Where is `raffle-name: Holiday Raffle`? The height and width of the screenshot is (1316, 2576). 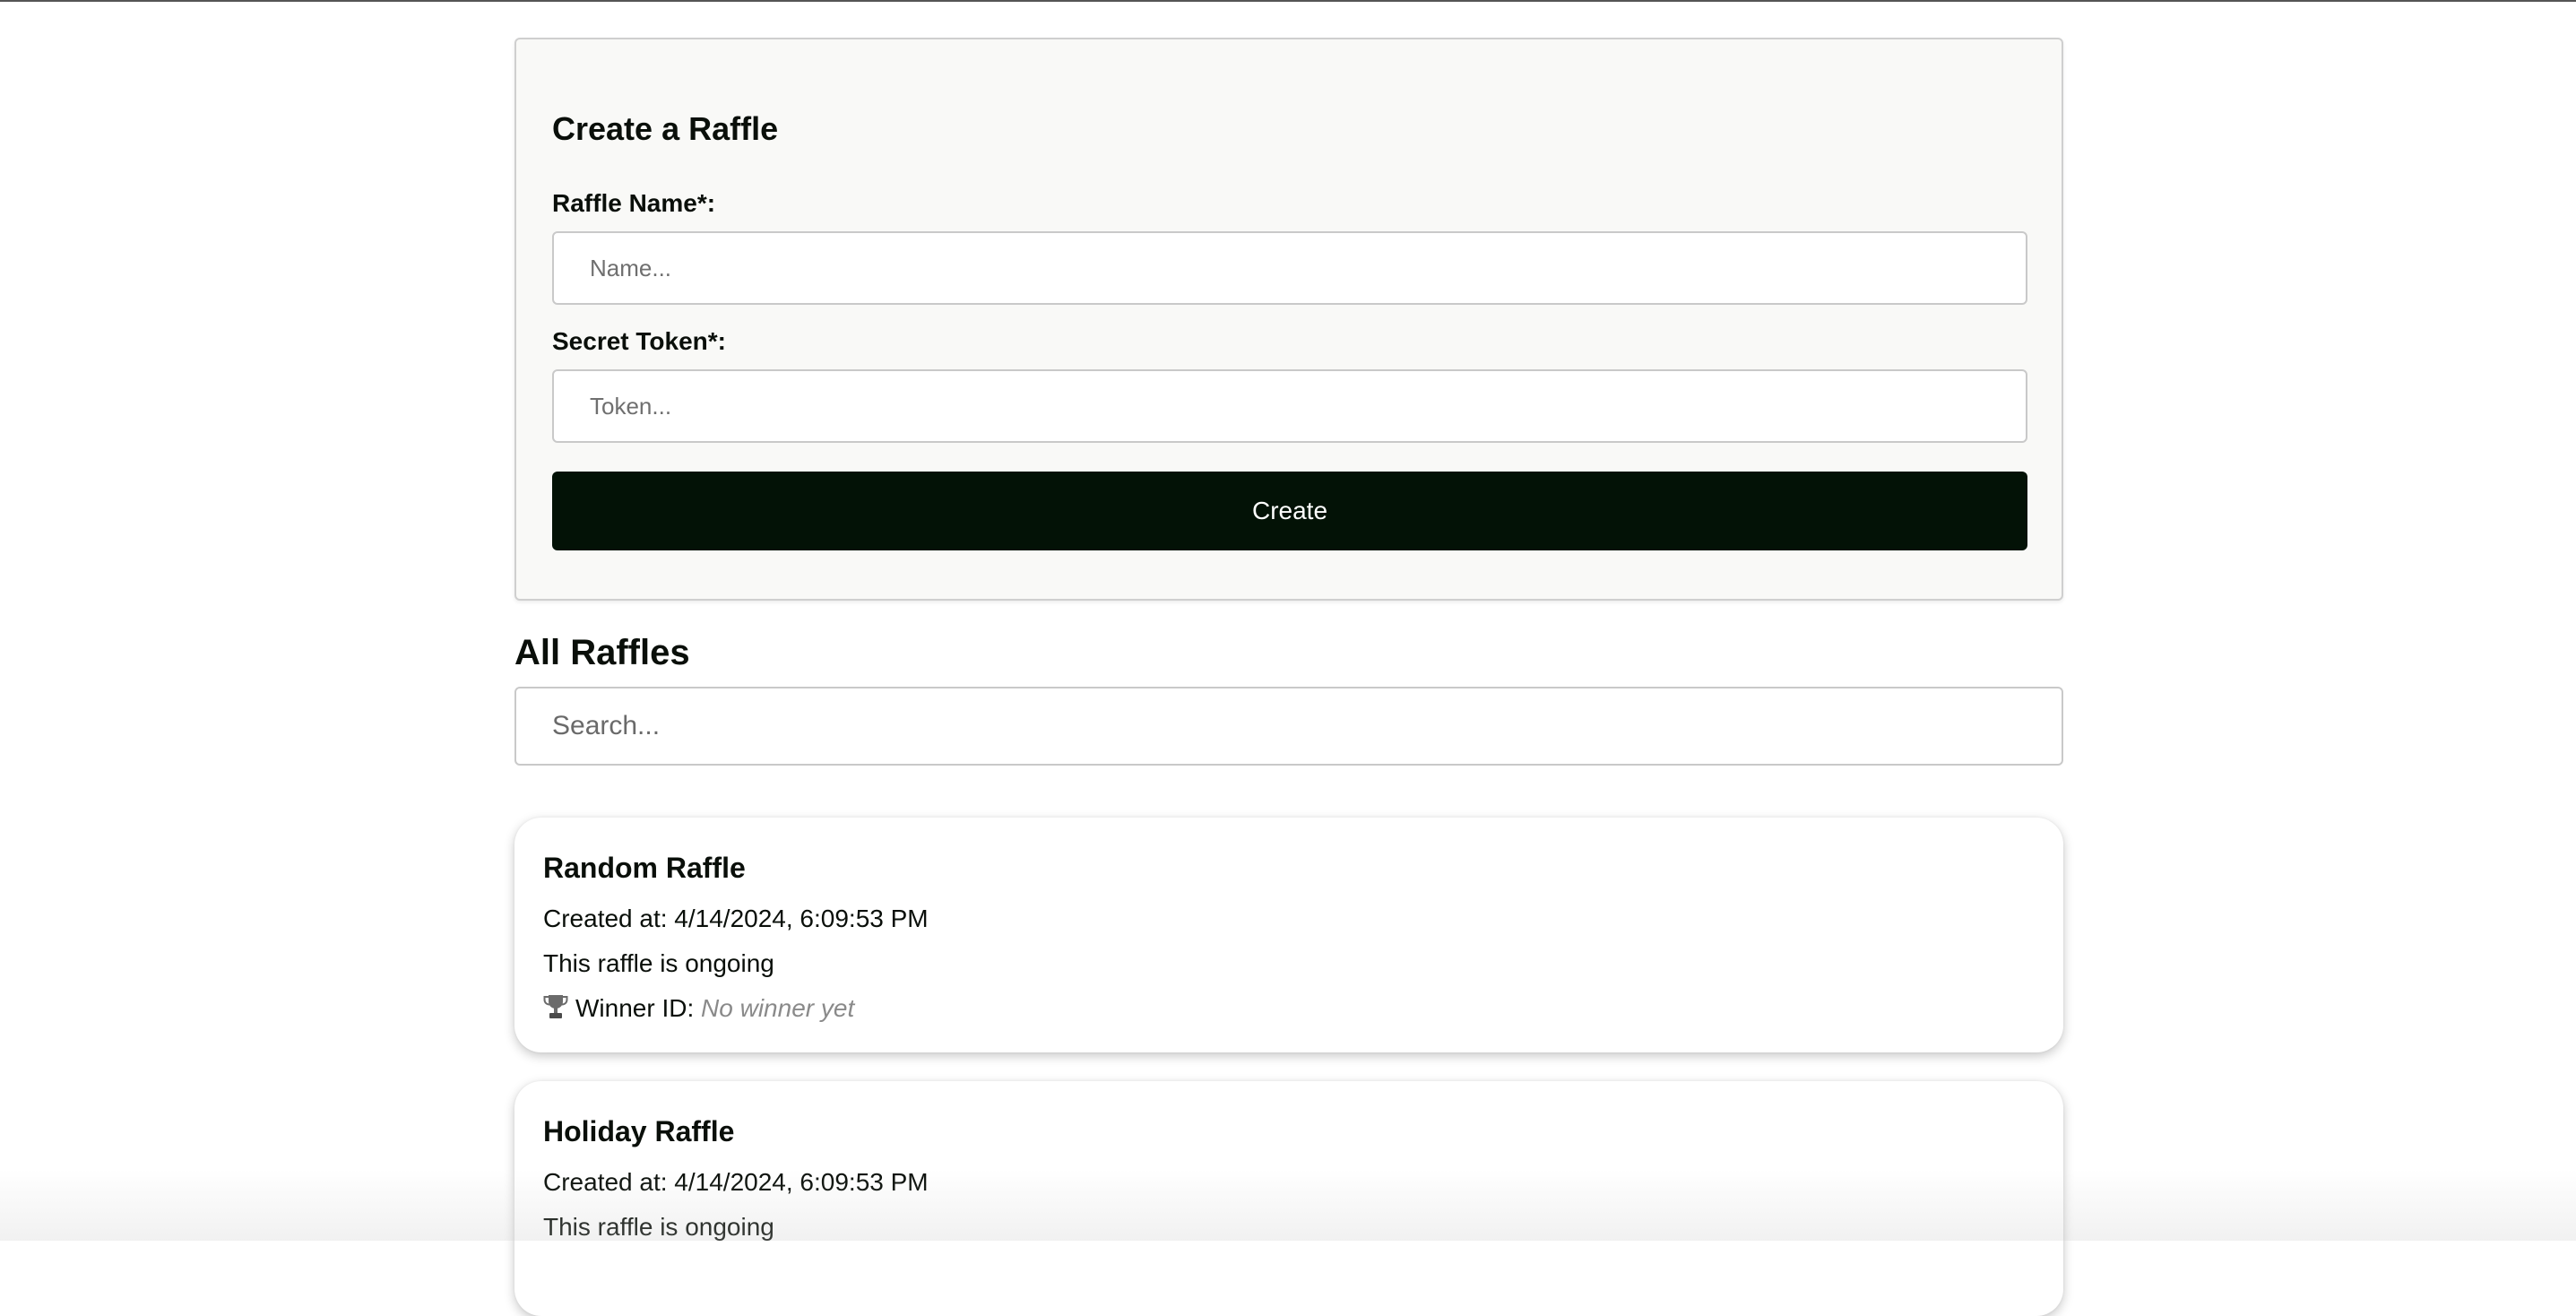
raffle-name: Holiday Raffle is located at coordinates (639, 1131).